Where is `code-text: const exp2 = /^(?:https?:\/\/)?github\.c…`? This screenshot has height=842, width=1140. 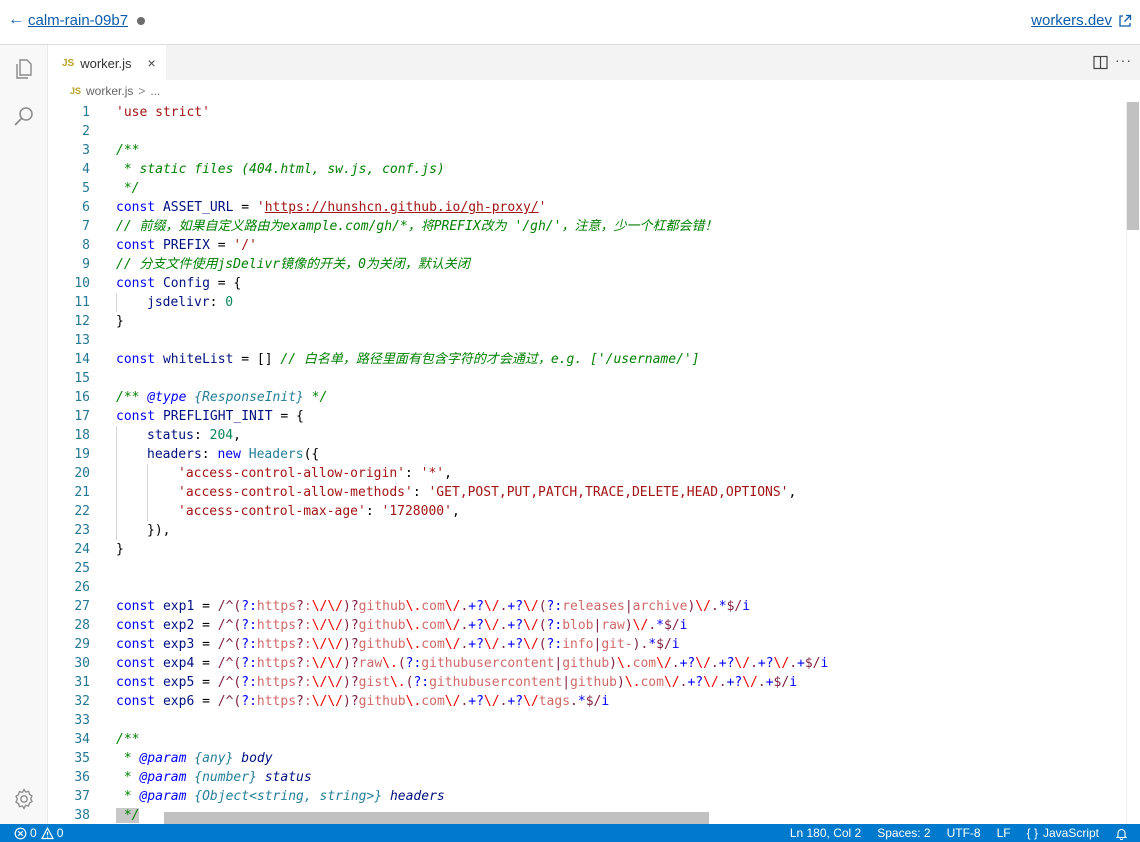
code-text: const exp2 = /^(?:https?:\/\/)?github\.c… is located at coordinates (401, 625).